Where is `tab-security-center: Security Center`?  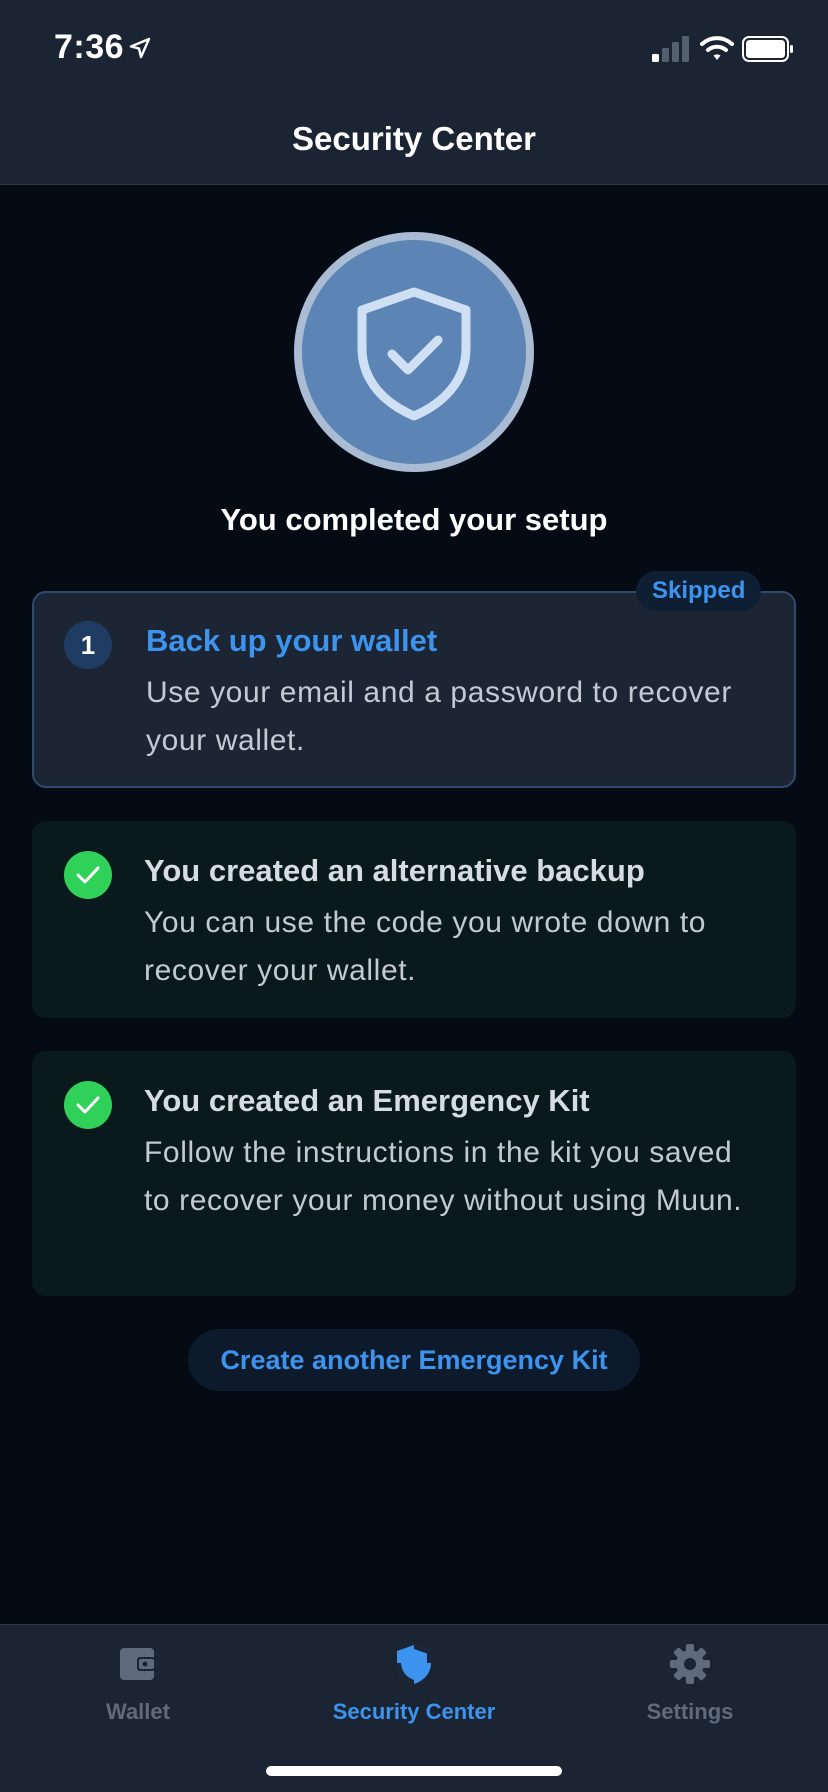 tab-security-center: Security Center is located at coordinates (414, 1680).